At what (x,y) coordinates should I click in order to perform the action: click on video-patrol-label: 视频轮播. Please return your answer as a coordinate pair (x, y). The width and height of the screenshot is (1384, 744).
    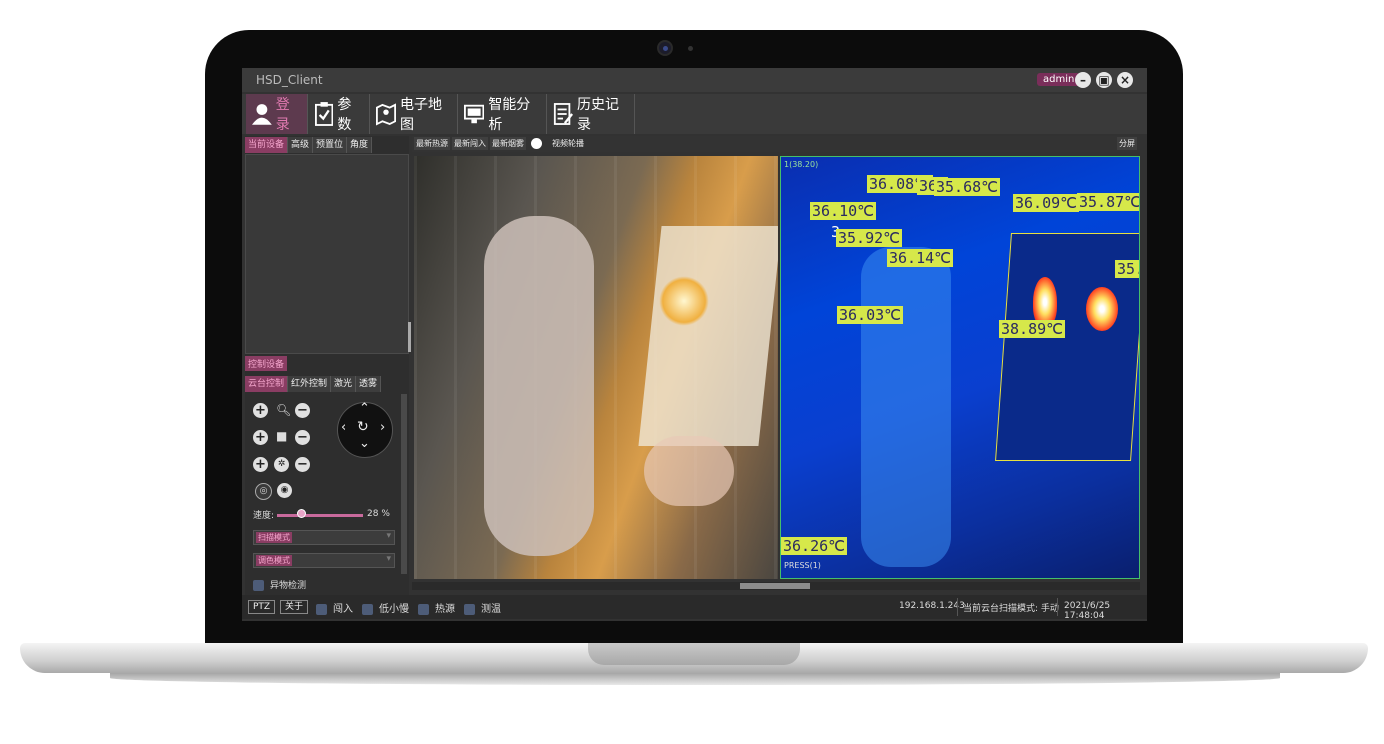
    Looking at the image, I should click on (568, 143).